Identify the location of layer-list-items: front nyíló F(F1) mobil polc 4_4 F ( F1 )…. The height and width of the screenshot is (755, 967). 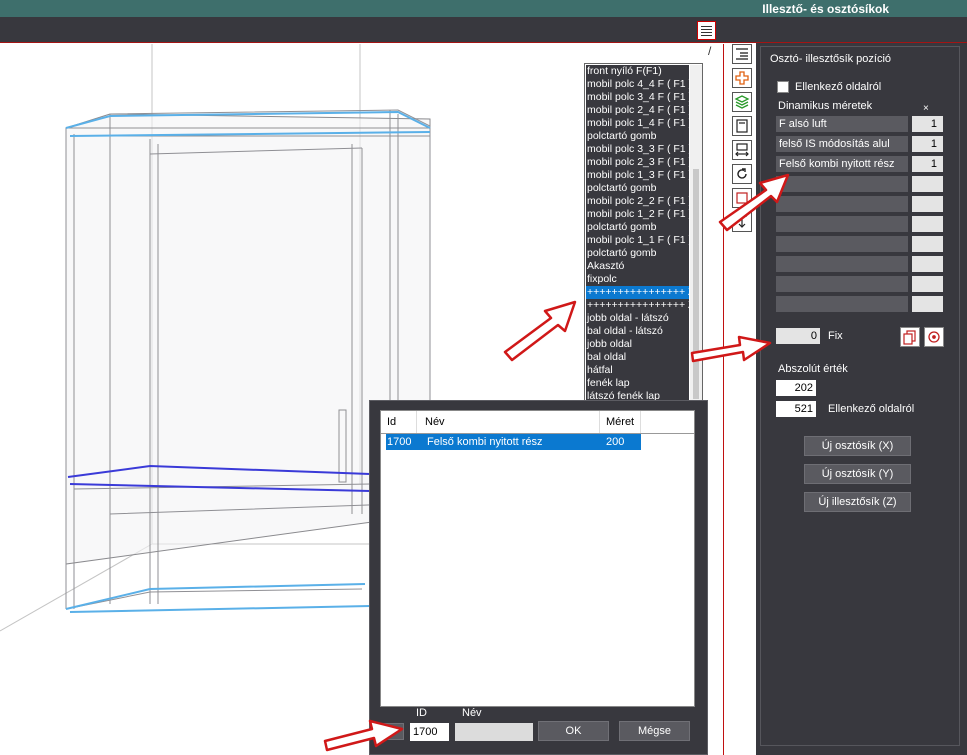
(637, 232).